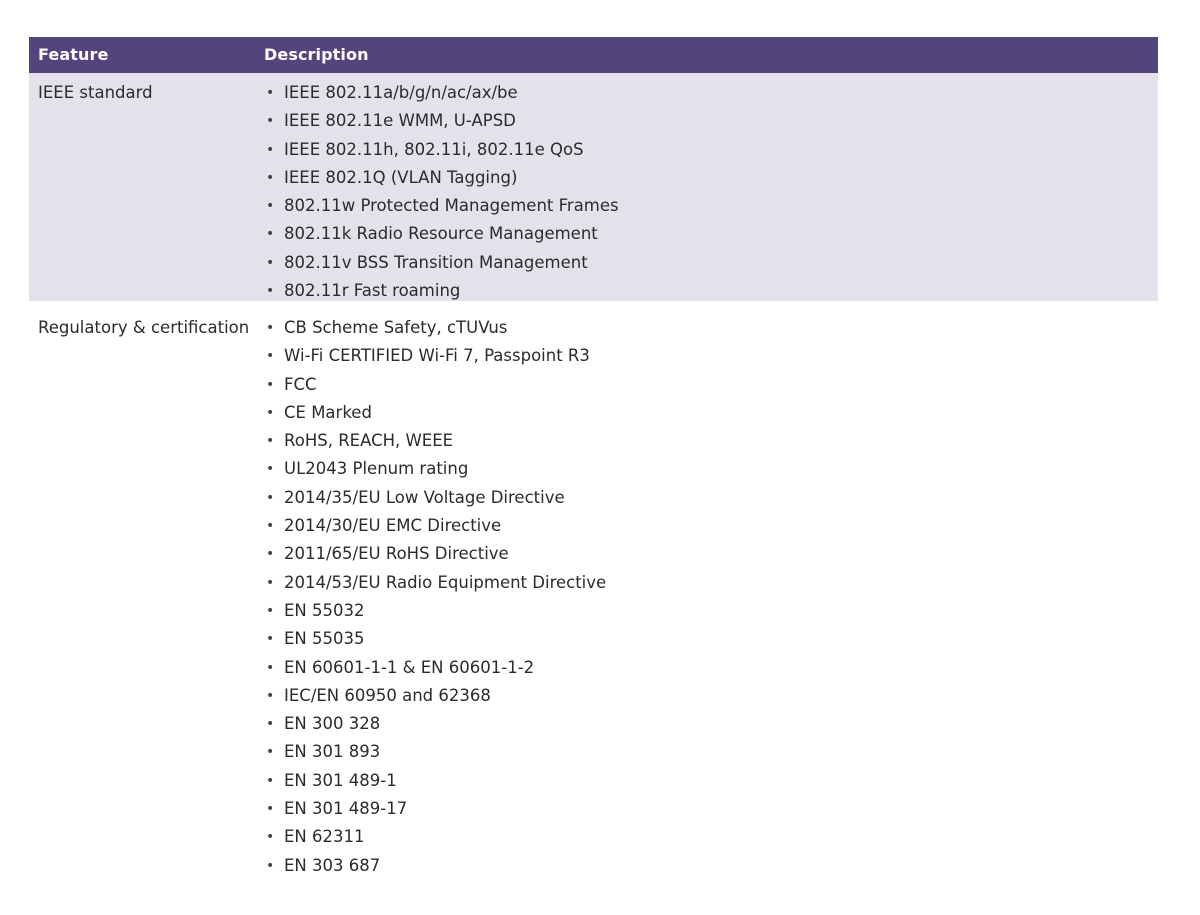 This screenshot has height=915, width=1200. I want to click on list-item-text: IEEE 802.11e WMM, U-APSD, so click(400, 121).